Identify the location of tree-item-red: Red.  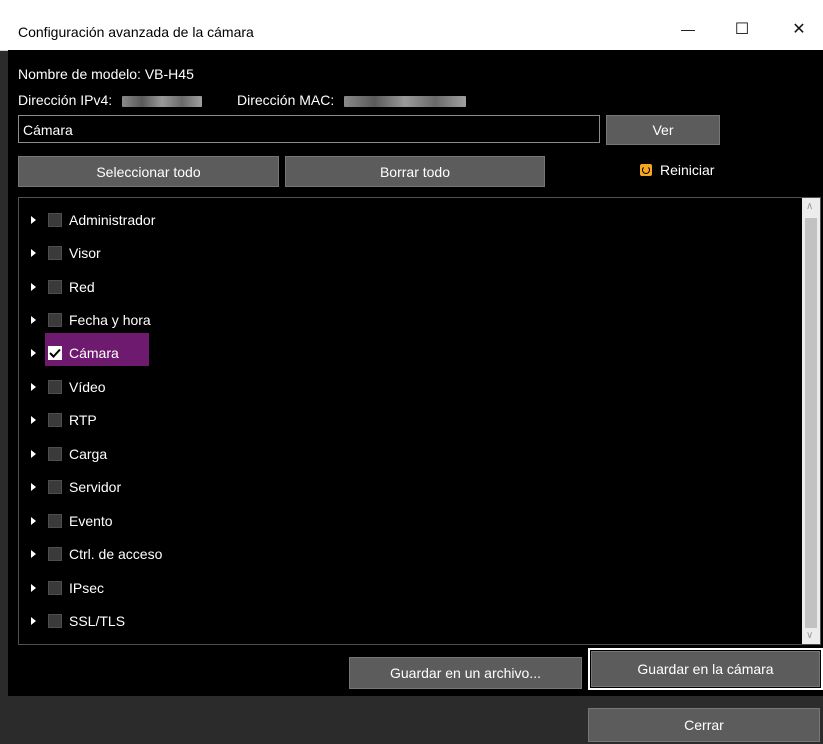
(57, 287).